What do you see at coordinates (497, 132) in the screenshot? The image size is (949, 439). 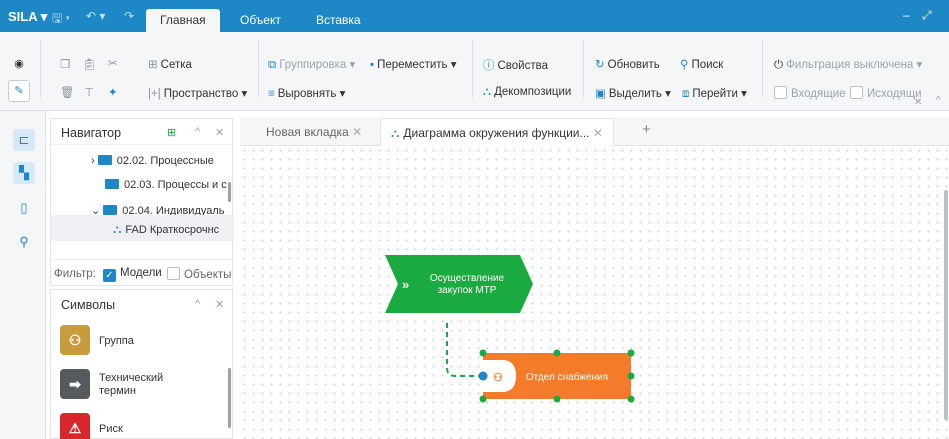 I see `tab-diagram: ⛬ Диаграмма окружения функции... ✕` at bounding box center [497, 132].